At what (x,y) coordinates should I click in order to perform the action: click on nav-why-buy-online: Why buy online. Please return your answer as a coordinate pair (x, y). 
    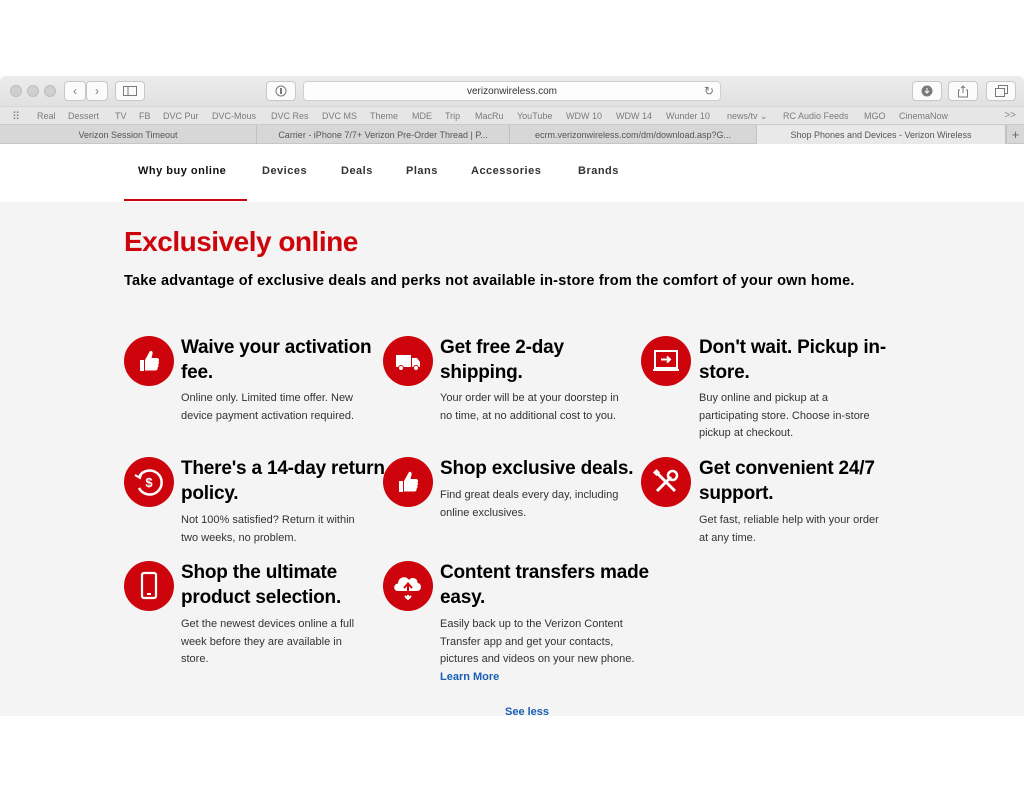
    Looking at the image, I should click on (182, 171).